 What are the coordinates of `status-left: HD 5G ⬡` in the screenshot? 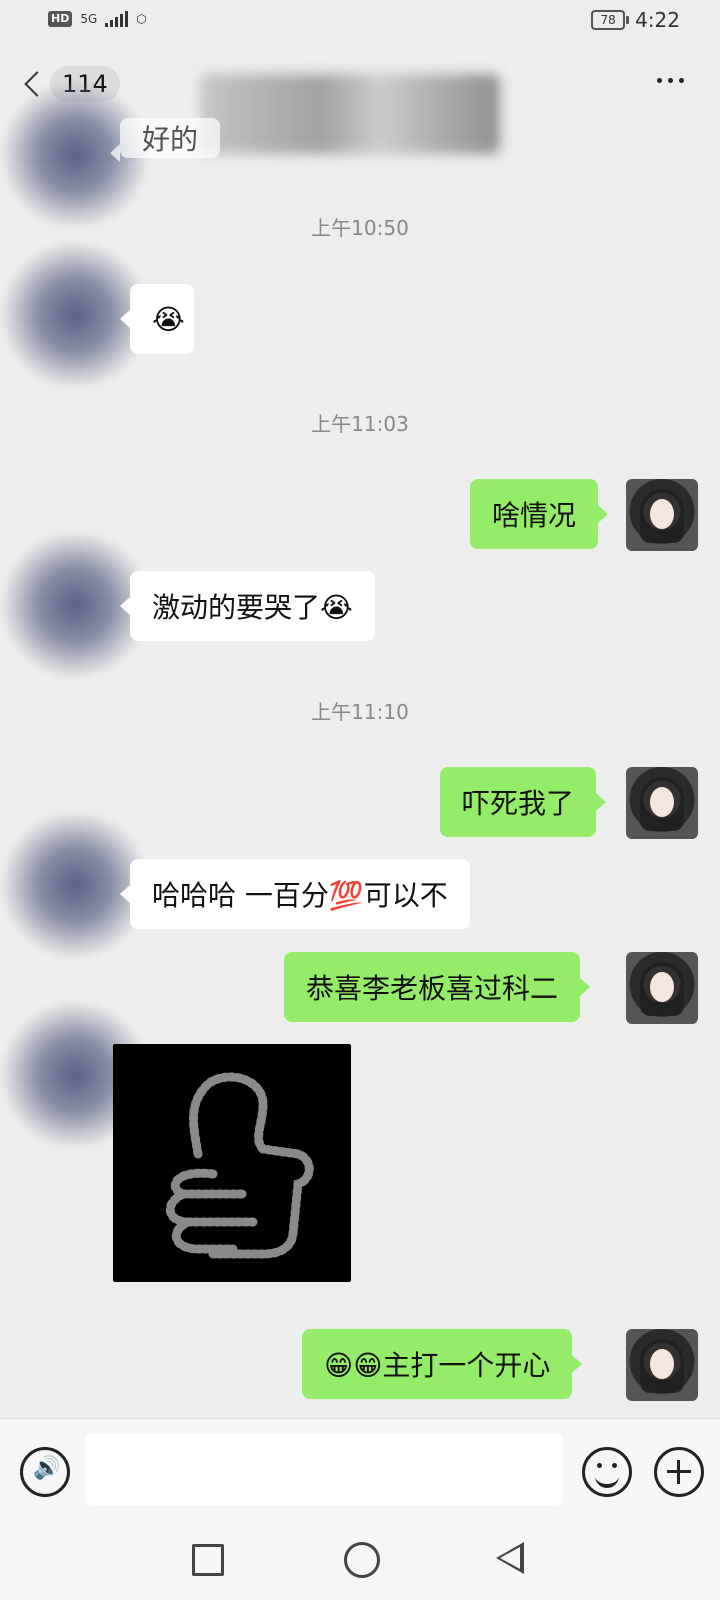 It's located at (97, 19).